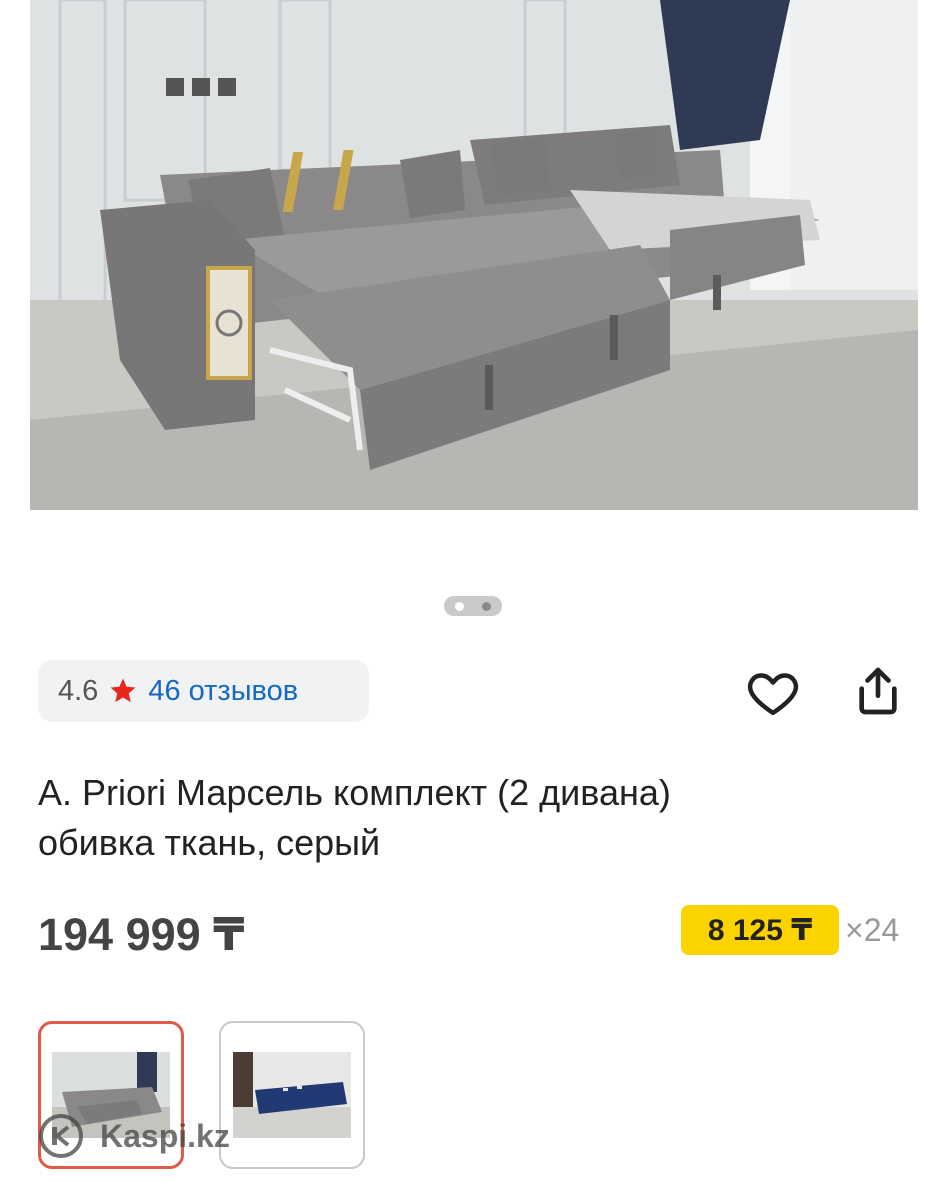 This screenshot has height=1200, width=947. I want to click on share-icon, so click(878, 691).